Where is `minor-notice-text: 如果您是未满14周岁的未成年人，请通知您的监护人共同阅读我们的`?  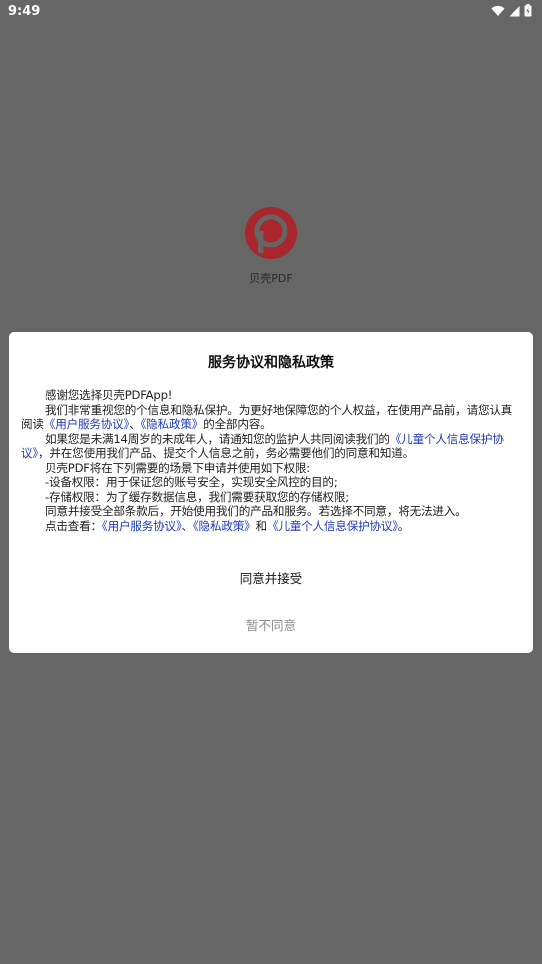
minor-notice-text: 如果您是未满14周岁的未成年人，请通知您的监护人共同阅读我们的 is located at coordinates (217, 438).